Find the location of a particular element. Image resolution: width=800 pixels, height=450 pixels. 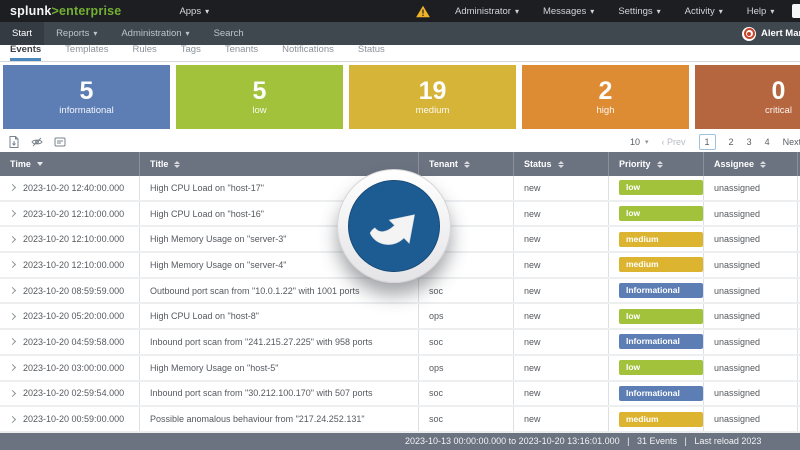

card-critical: 0 critical is located at coordinates (747, 97).